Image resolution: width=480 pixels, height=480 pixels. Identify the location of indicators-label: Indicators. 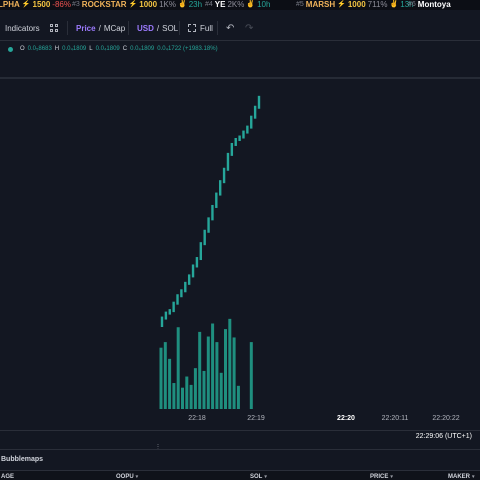
(22, 28).